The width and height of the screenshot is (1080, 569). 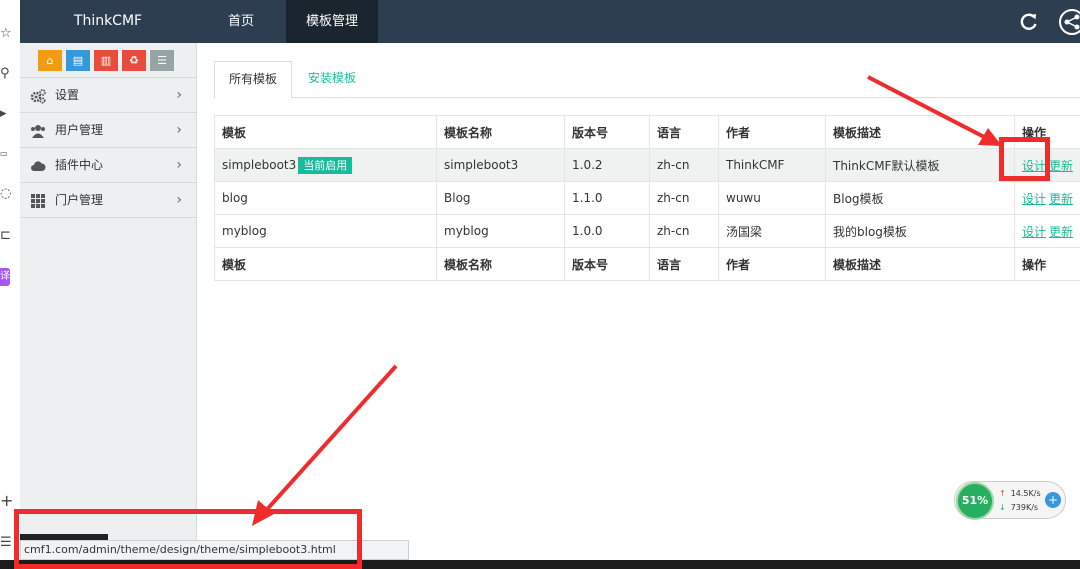 What do you see at coordinates (108, 200) in the screenshot?
I see `sidebar-item-portal: 门户管理 ›` at bounding box center [108, 200].